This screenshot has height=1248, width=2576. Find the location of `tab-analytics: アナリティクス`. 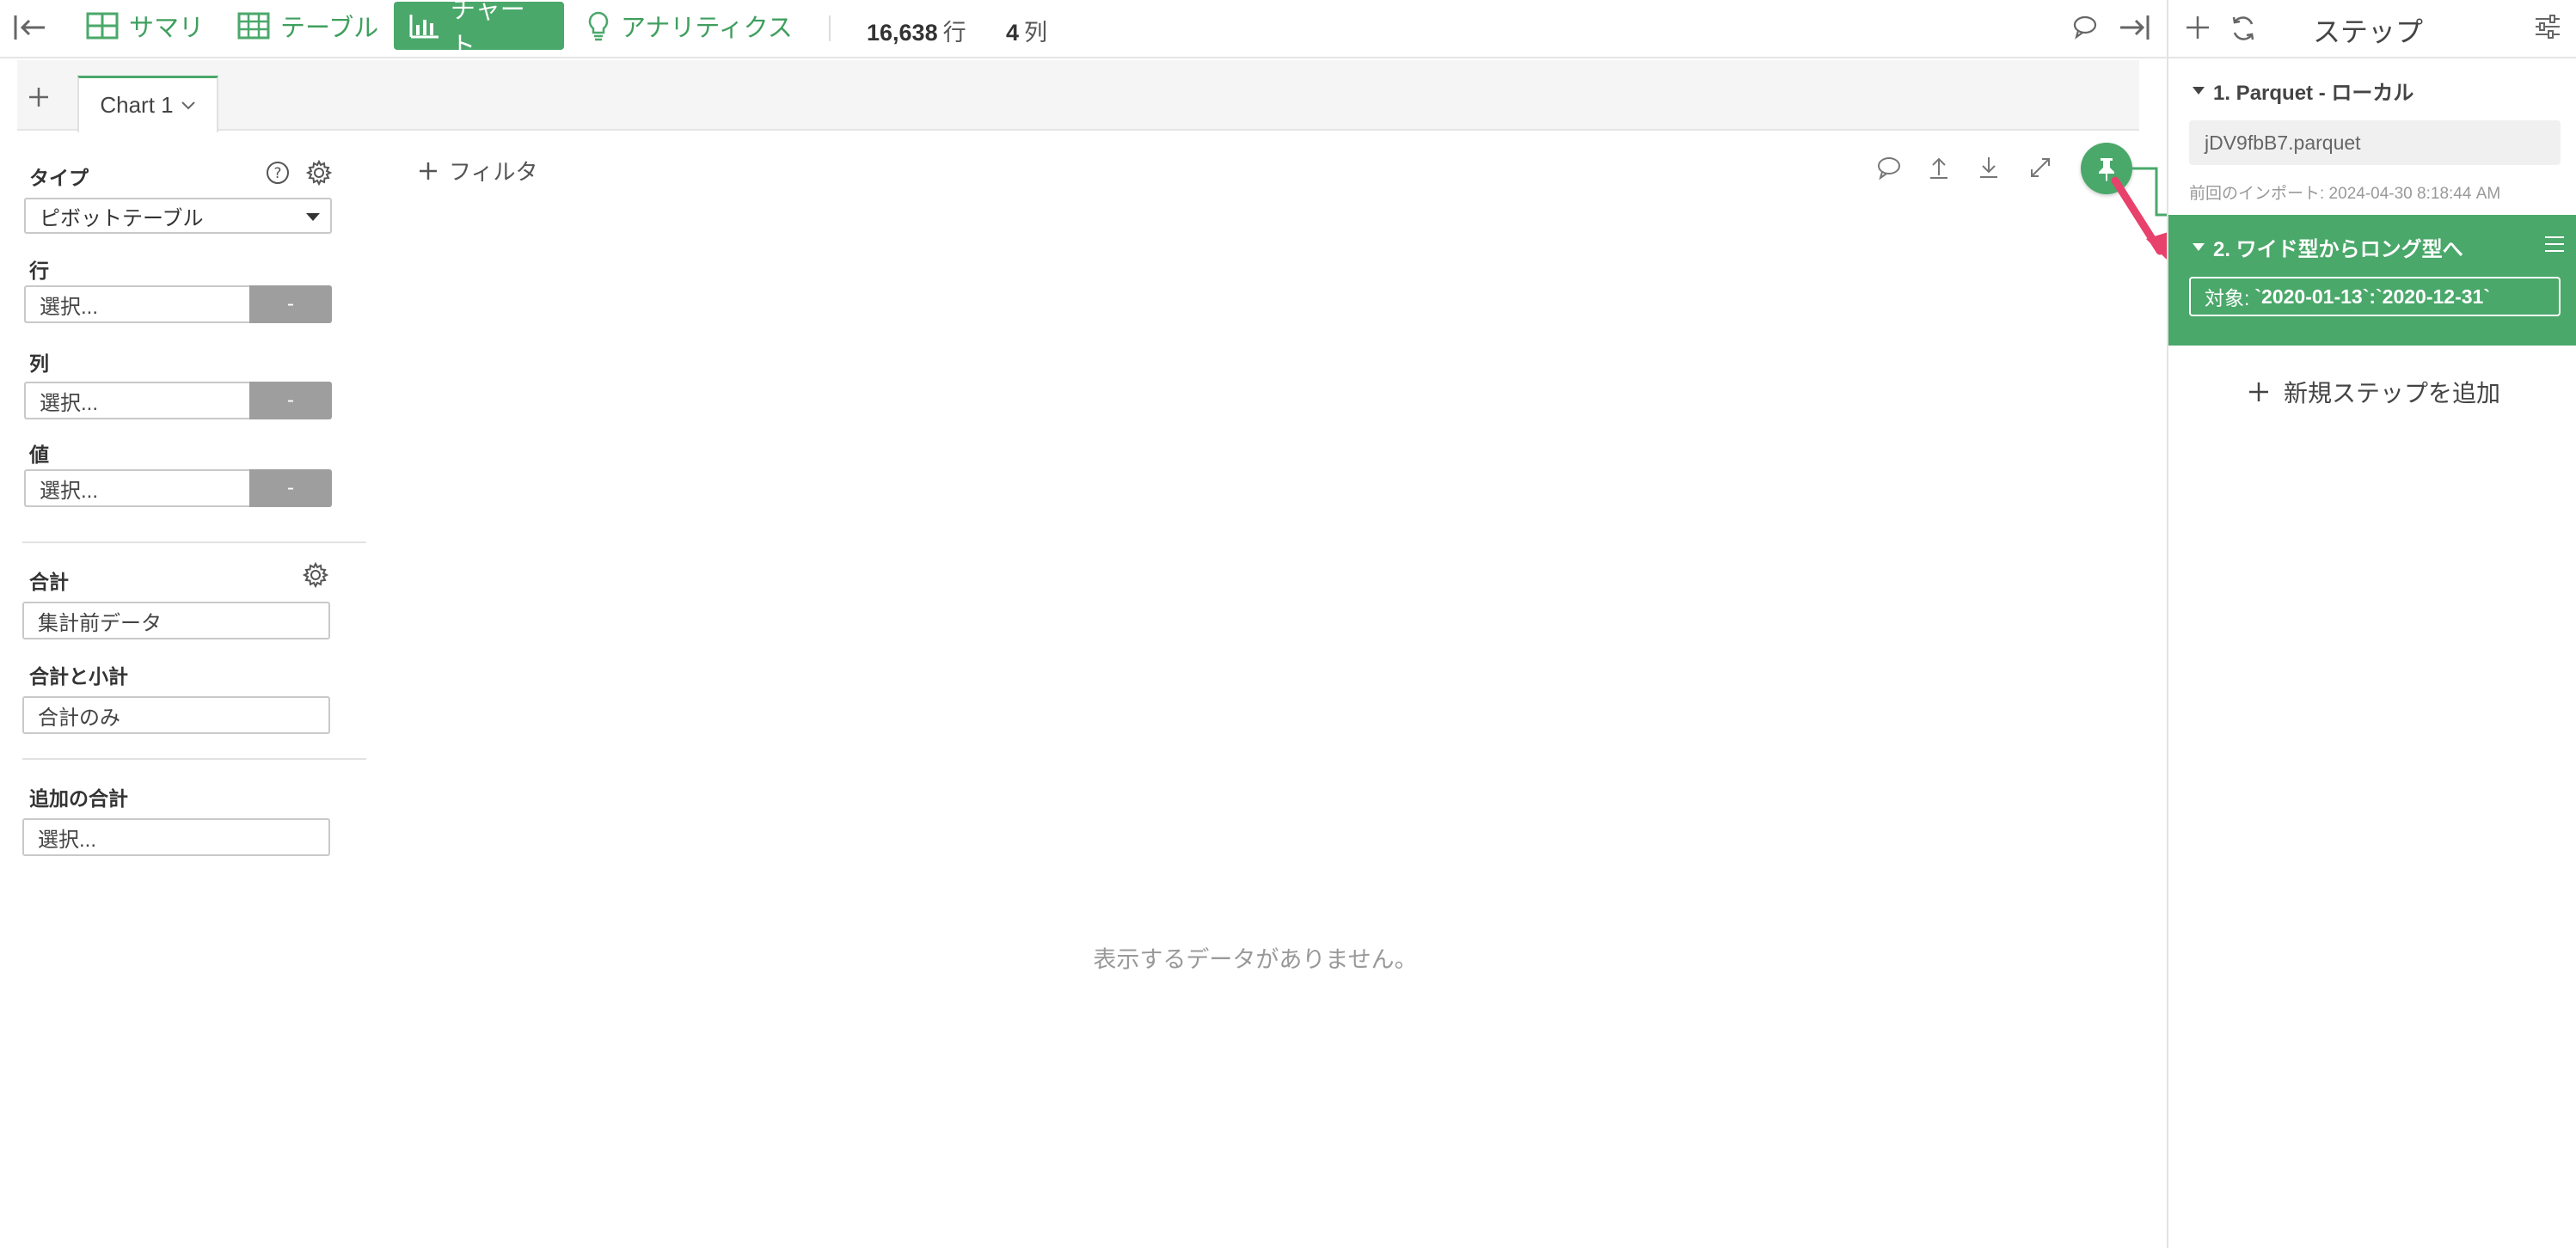

tab-analytics: アナリティクス is located at coordinates (689, 26).